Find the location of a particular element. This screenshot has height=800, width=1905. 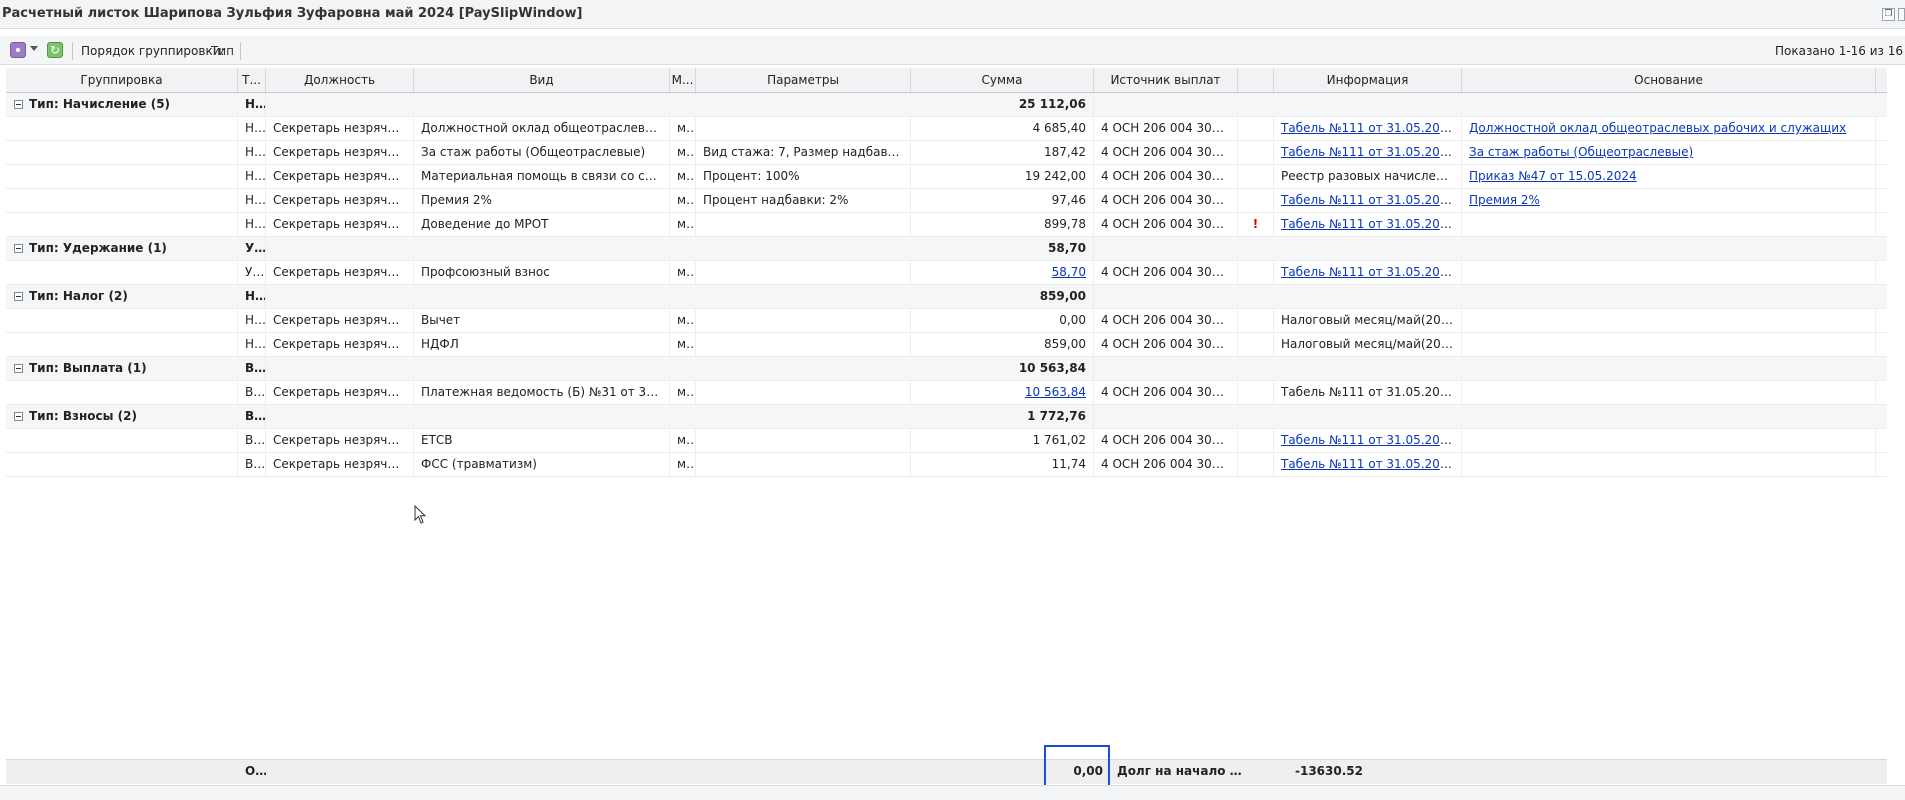

status-bar is located at coordinates (952, 792).